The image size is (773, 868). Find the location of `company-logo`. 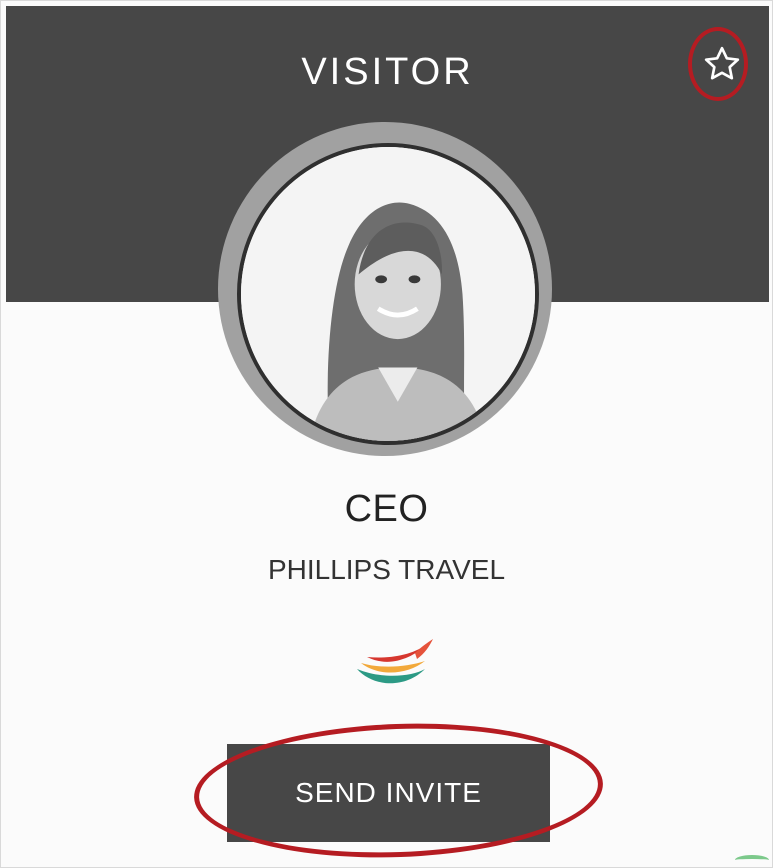

company-logo is located at coordinates (393, 665).